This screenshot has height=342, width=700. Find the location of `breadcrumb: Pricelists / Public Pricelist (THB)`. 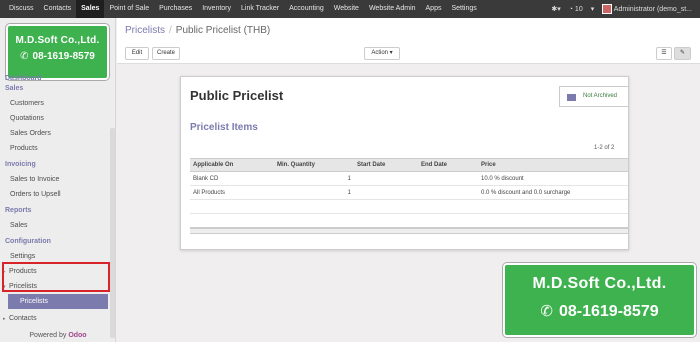

breadcrumb: Pricelists / Public Pricelist (THB) is located at coordinates (197, 30).